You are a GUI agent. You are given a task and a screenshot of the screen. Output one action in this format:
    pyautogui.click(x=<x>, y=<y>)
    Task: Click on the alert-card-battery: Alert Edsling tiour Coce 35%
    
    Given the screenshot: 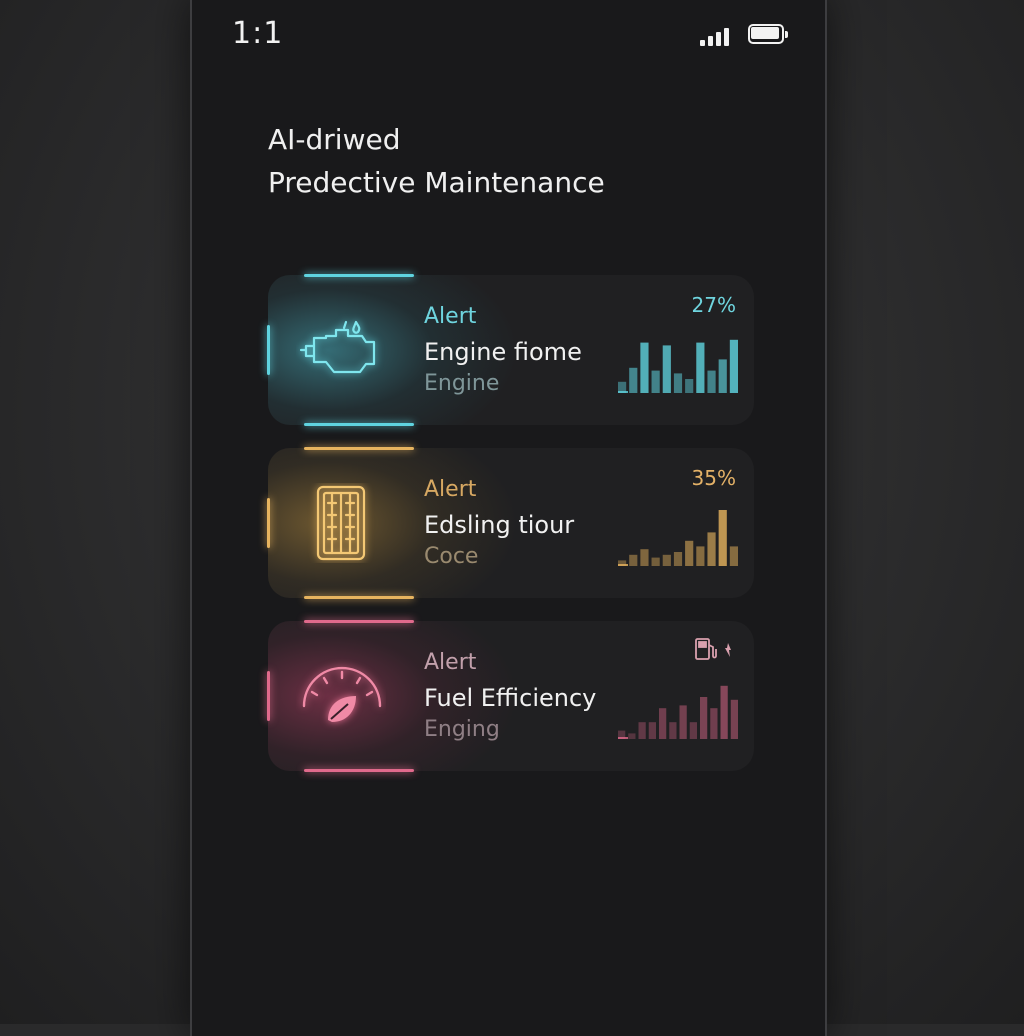 What is the action you would take?
    pyautogui.click(x=510, y=523)
    